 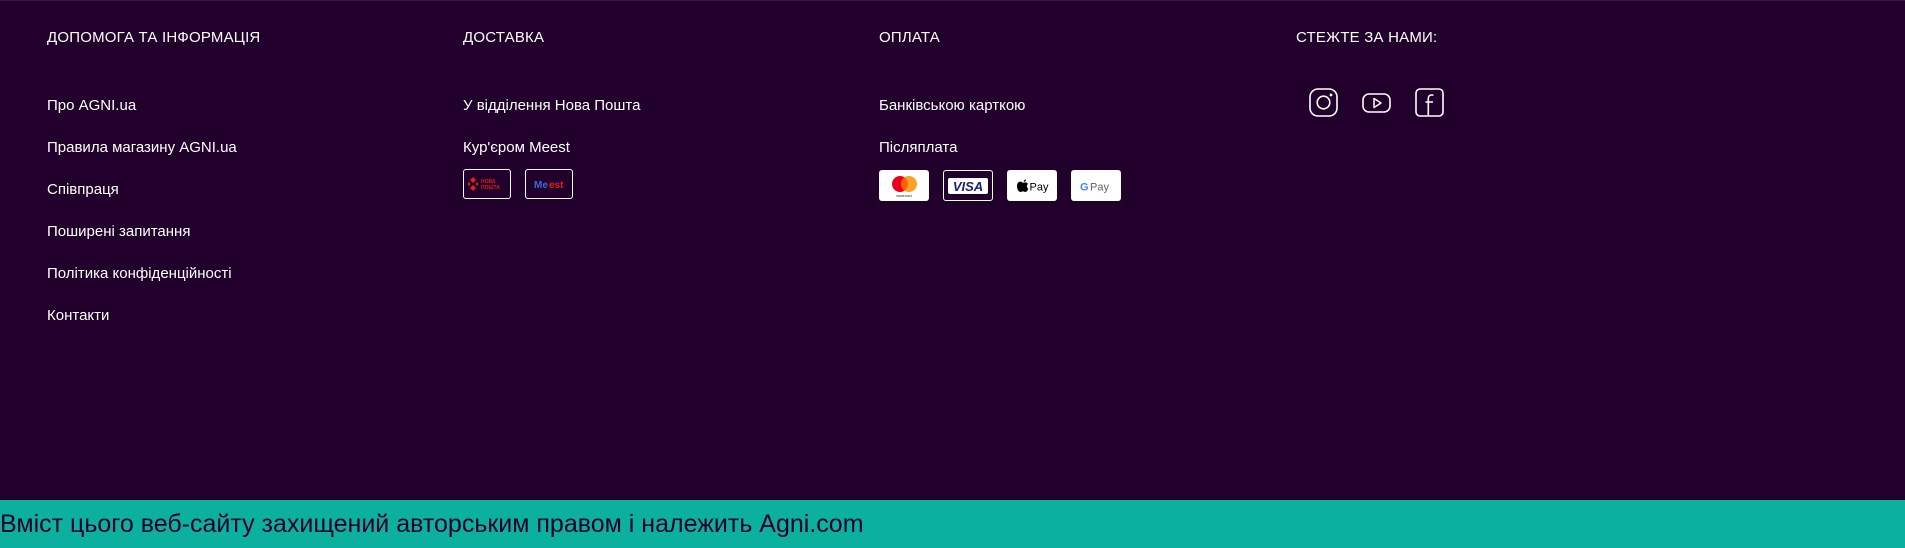 I want to click on social-icons, so click(x=1376, y=102).